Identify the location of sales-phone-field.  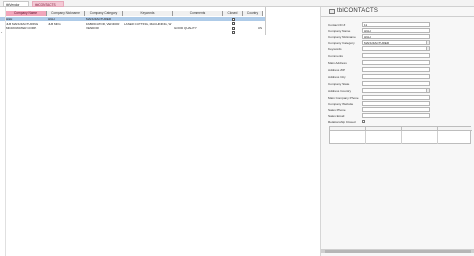
(396, 109).